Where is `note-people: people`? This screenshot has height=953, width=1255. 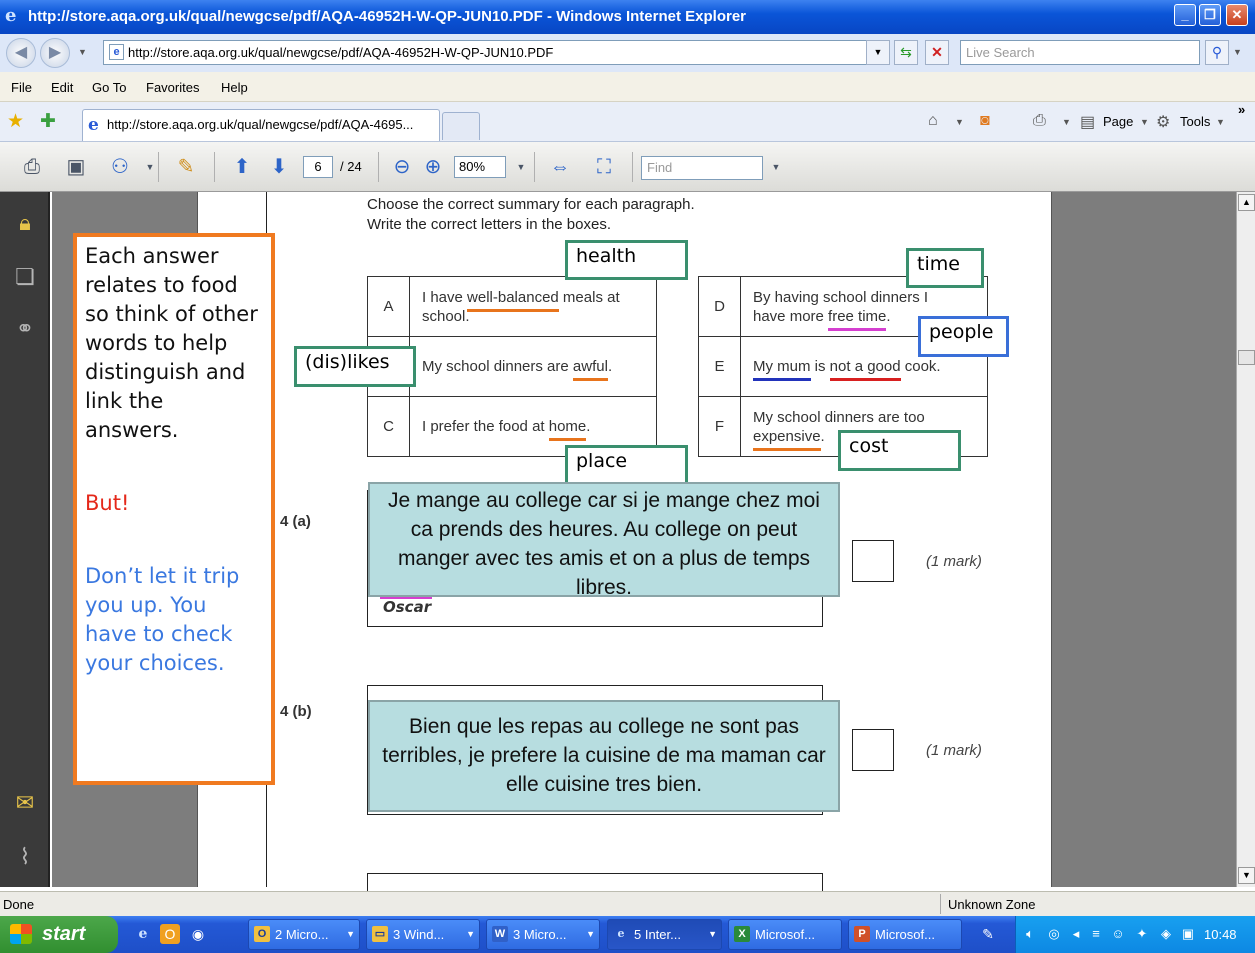 note-people: people is located at coordinates (963, 336).